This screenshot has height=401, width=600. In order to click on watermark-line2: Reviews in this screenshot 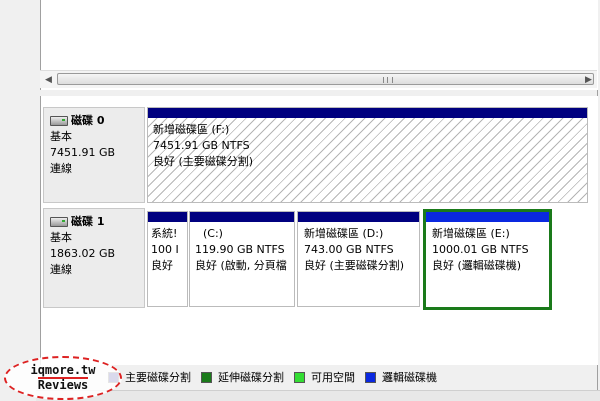, I will do `click(63, 384)`.